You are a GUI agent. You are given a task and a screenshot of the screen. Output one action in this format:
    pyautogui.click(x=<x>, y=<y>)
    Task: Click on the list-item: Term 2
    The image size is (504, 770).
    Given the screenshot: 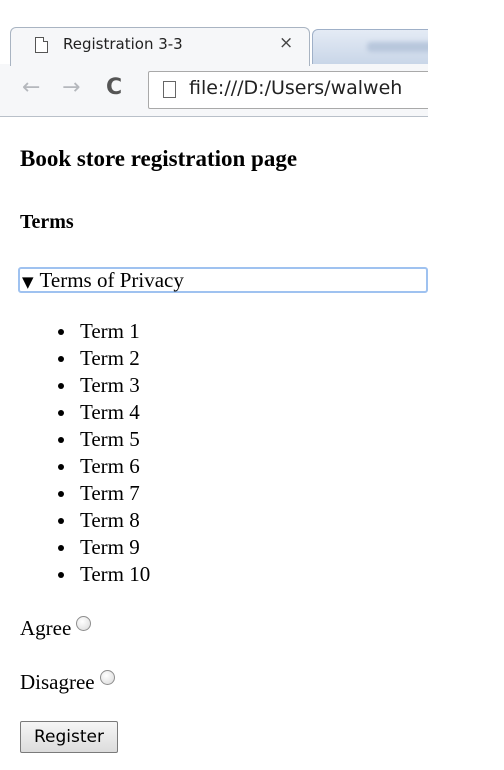 What is the action you would take?
    pyautogui.click(x=85, y=358)
    